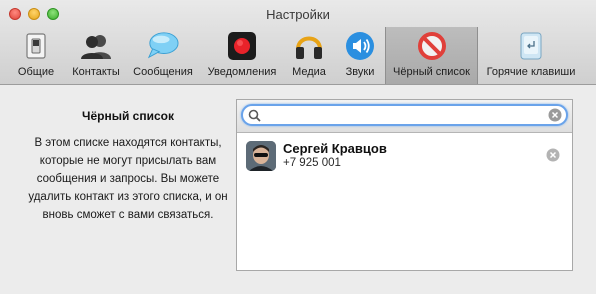 This screenshot has width=596, height=294. Describe the element at coordinates (128, 116) in the screenshot. I see `pane-title: Чёрный список` at that location.